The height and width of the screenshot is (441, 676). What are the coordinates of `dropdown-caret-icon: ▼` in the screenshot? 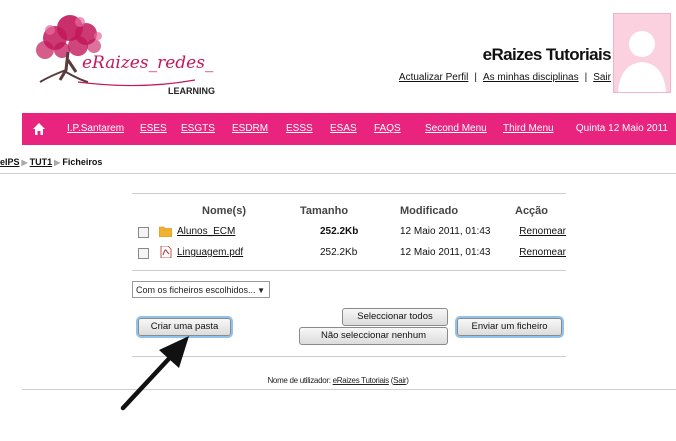 It's located at (261, 290).